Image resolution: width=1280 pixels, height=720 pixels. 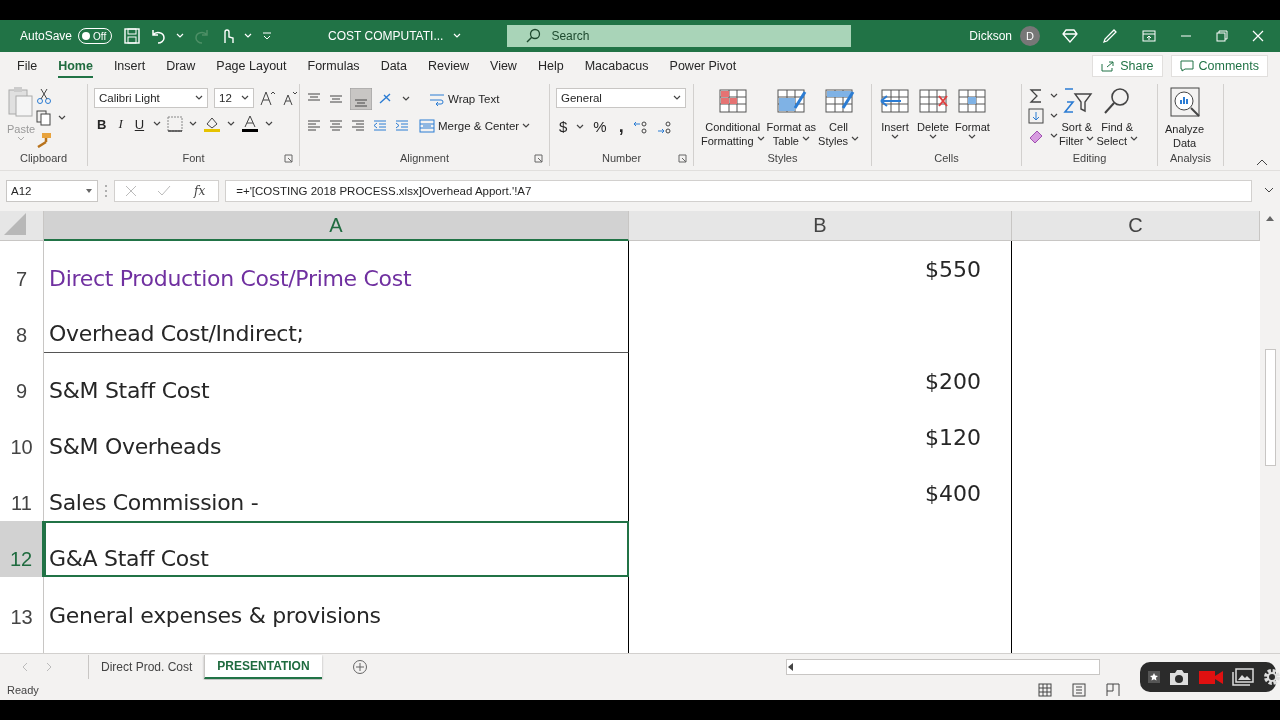 I want to click on ribbon-tab: Home, so click(x=75, y=66).